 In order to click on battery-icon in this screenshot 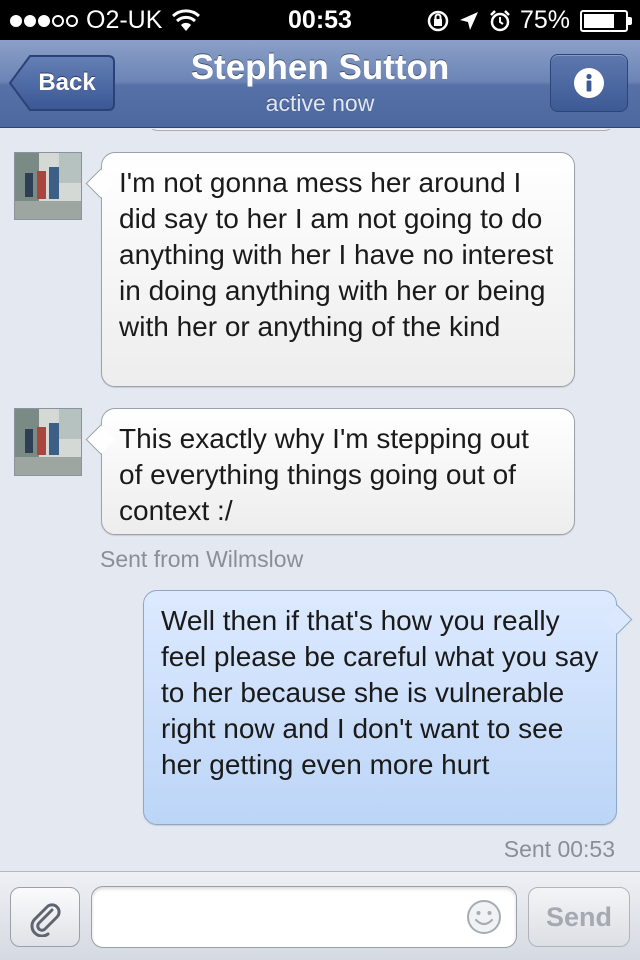, I will do `click(606, 20)`.